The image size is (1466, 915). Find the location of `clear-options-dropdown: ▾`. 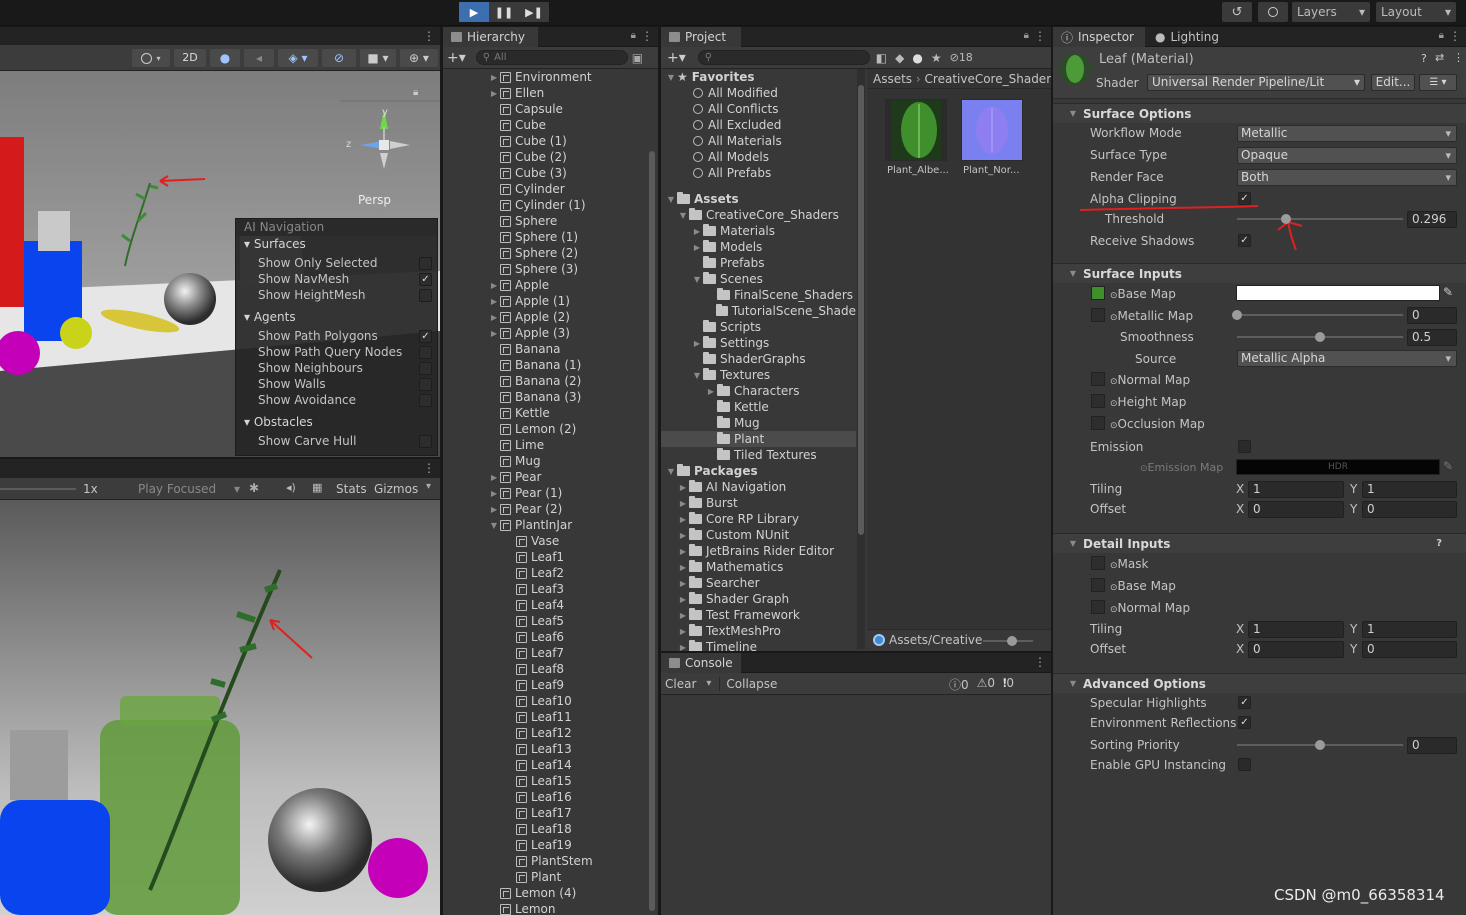

clear-options-dropdown: ▾ is located at coordinates (708, 683).